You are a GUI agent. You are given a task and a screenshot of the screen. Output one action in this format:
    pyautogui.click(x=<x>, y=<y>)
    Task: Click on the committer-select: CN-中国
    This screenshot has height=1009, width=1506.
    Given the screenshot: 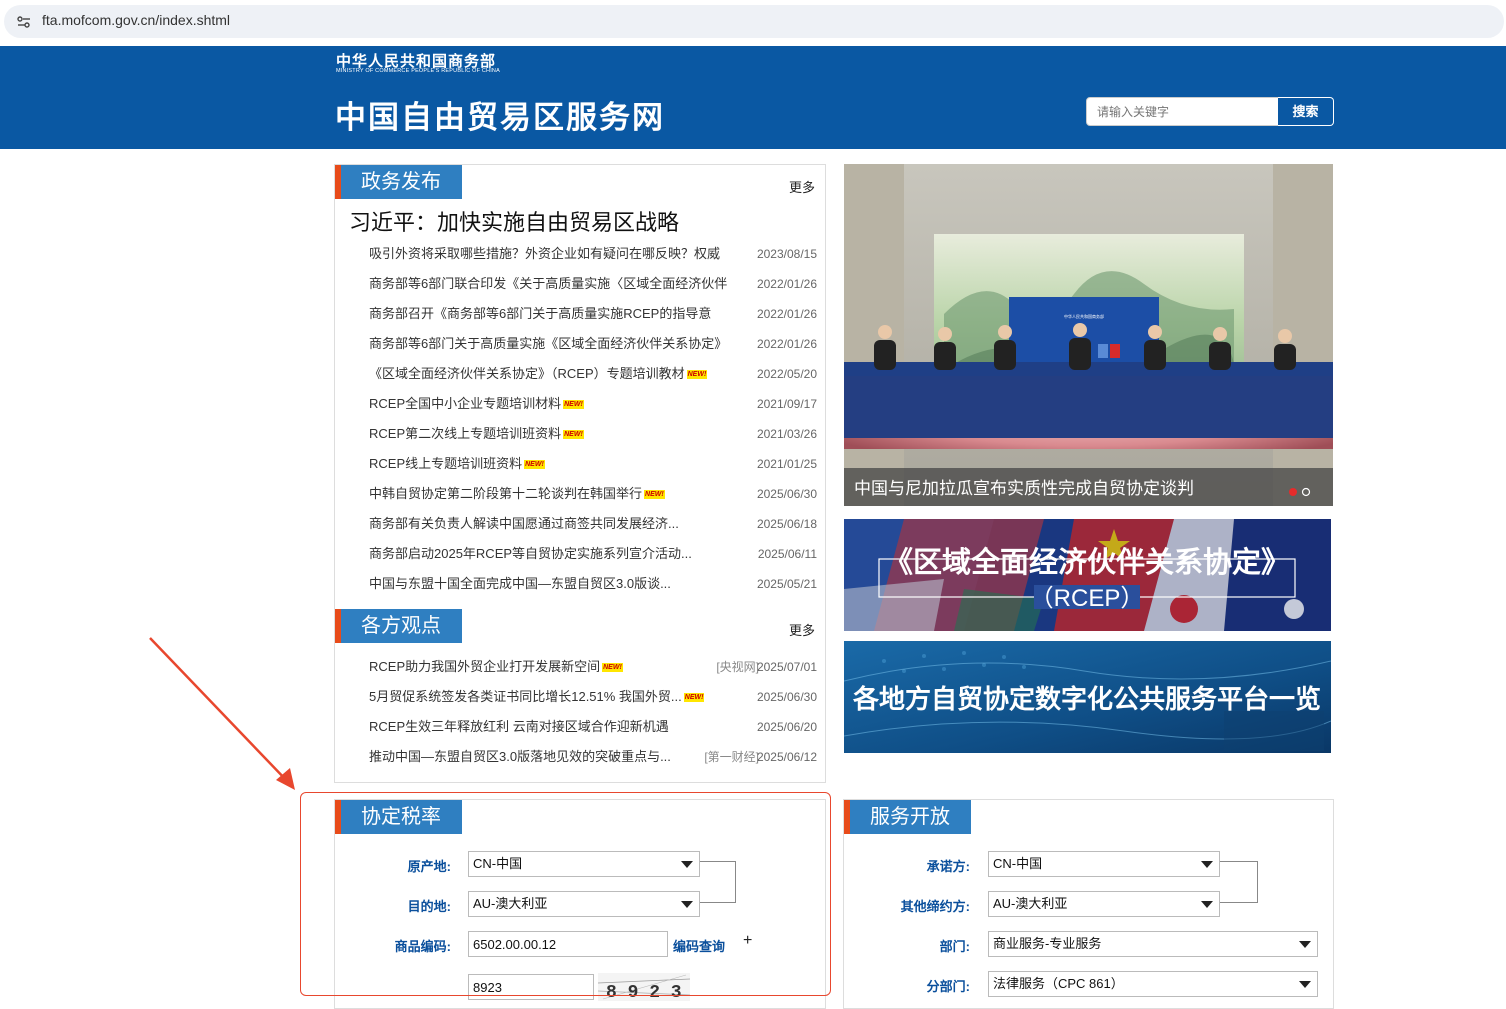 What is the action you would take?
    pyautogui.click(x=1104, y=864)
    